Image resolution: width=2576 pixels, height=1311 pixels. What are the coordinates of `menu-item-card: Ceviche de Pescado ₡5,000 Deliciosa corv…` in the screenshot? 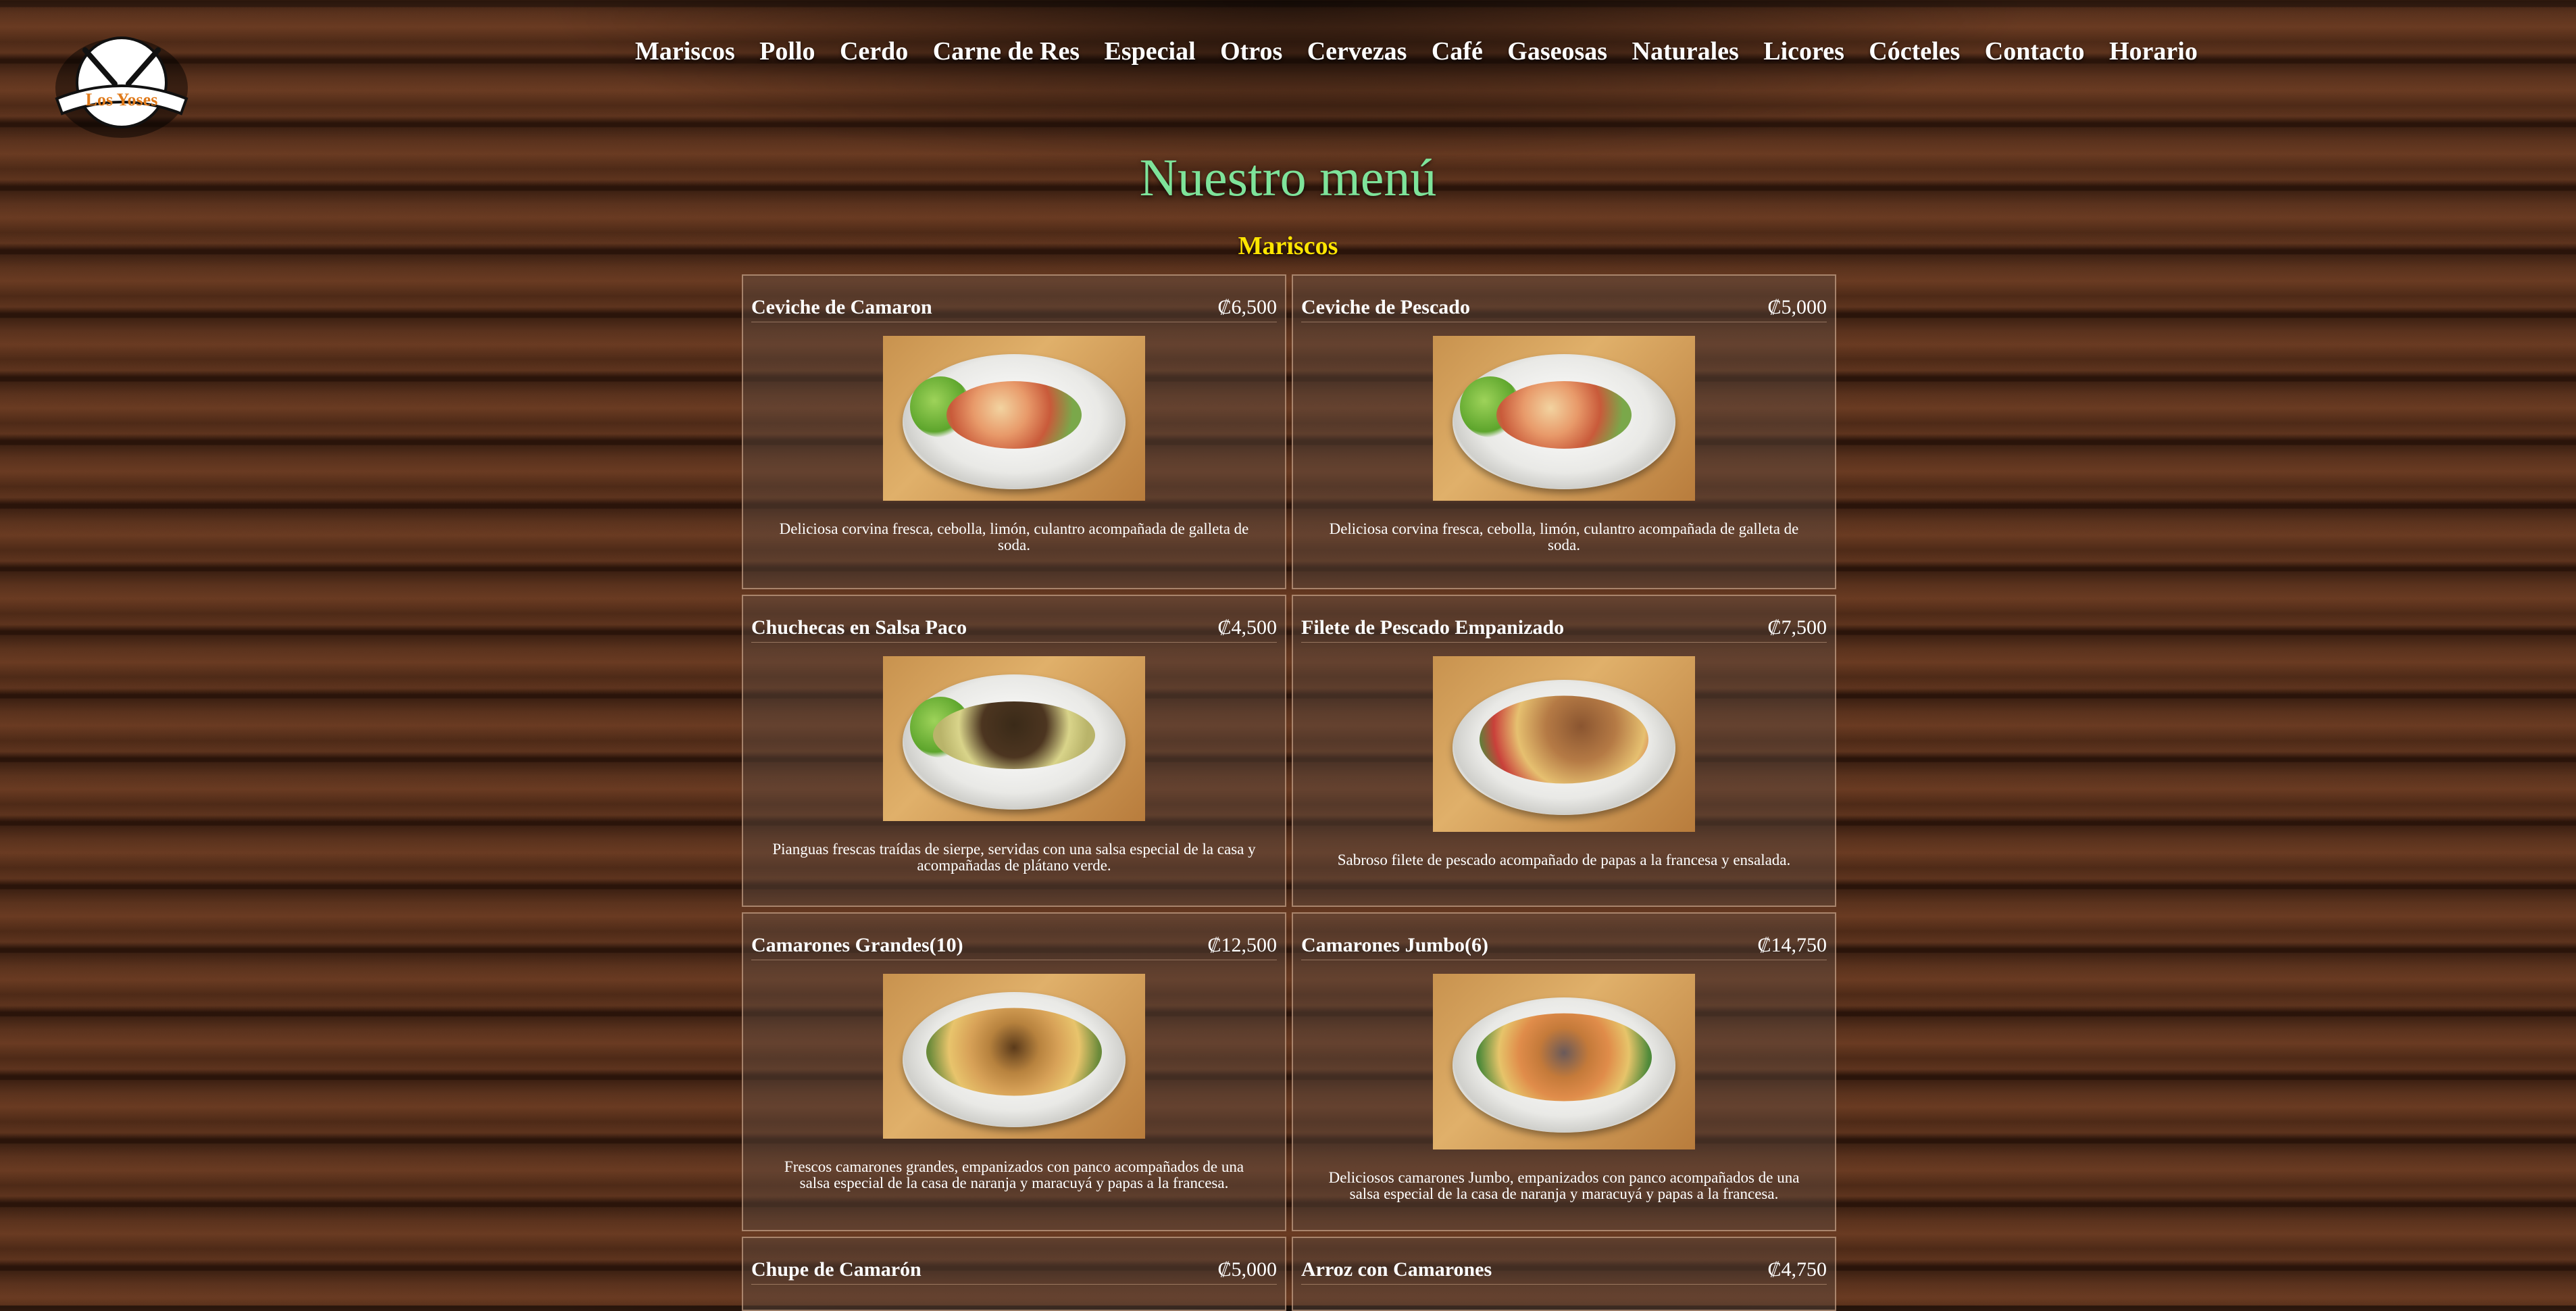 It's located at (1564, 431).